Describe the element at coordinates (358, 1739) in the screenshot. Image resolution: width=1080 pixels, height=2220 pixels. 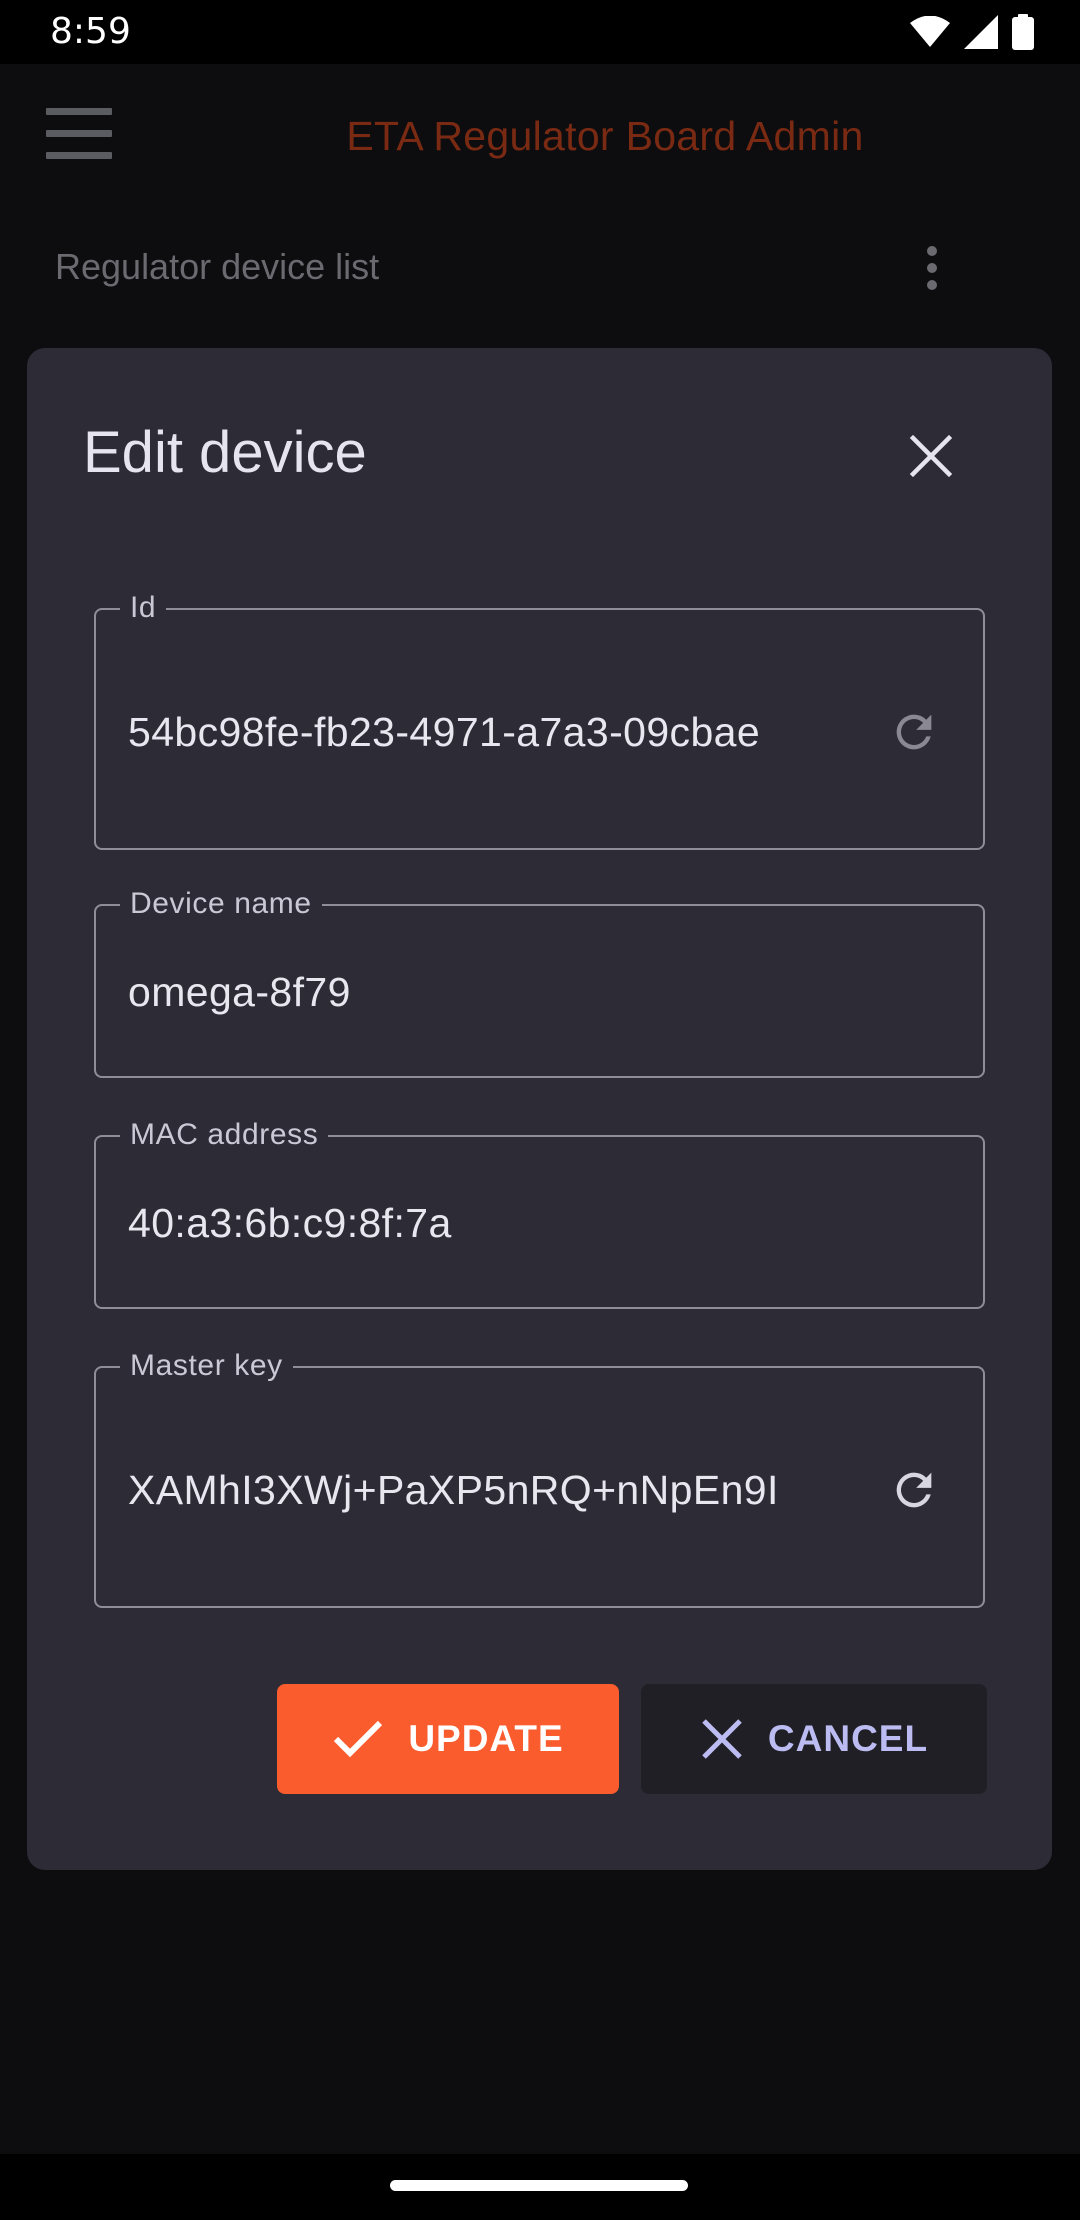
I see `check-icon` at that location.